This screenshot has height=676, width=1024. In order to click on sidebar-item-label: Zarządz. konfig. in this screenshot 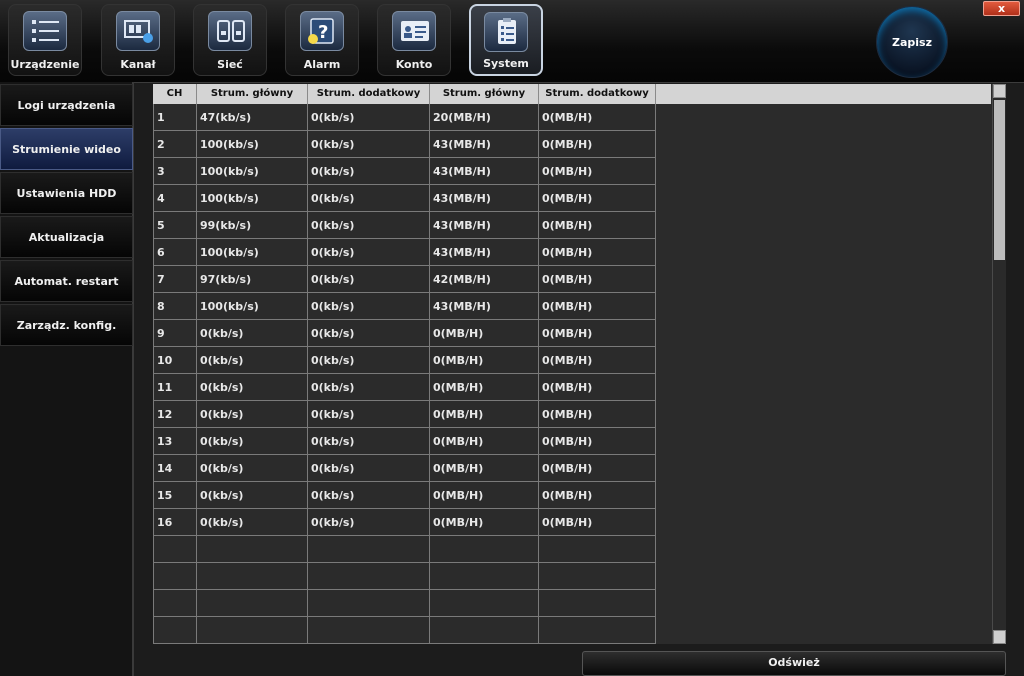, I will do `click(66, 325)`.